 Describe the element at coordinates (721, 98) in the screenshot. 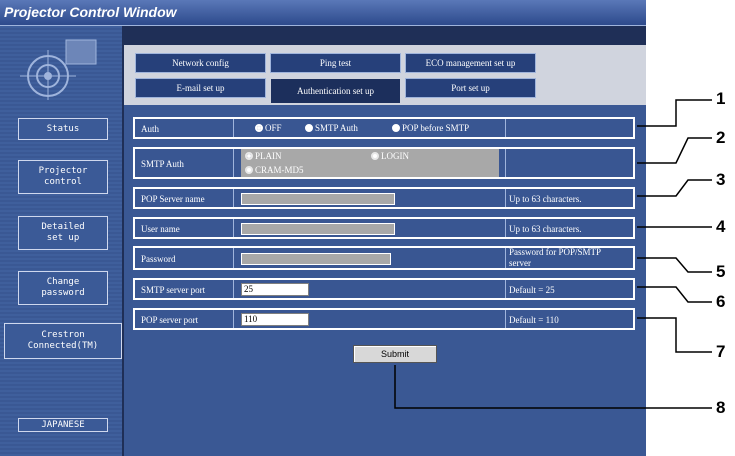

I see `callout-1: 1` at that location.